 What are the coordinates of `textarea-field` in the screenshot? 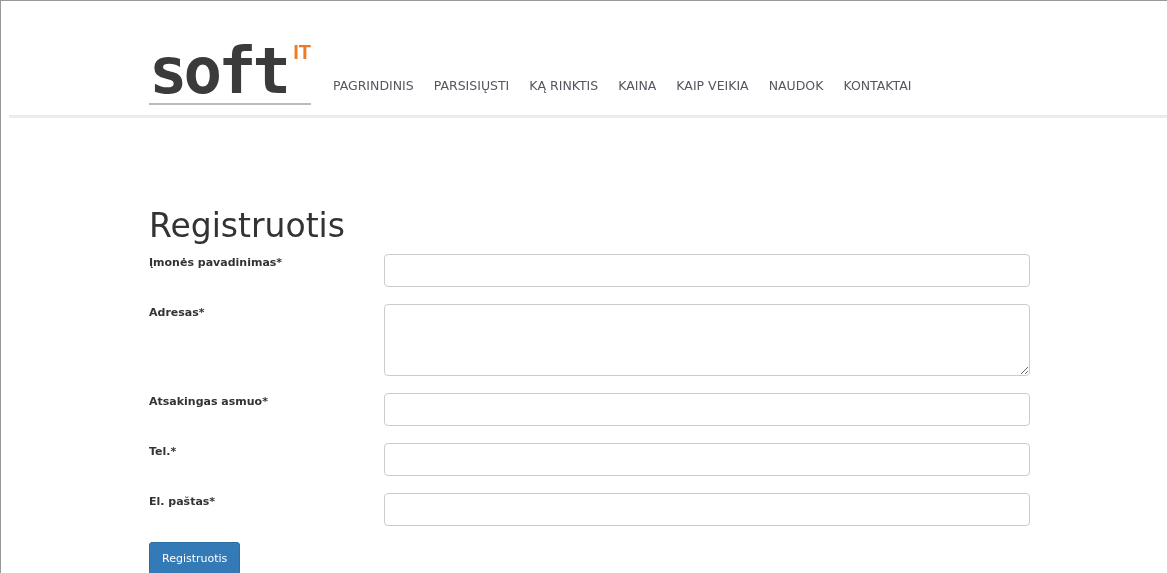 It's located at (707, 340).